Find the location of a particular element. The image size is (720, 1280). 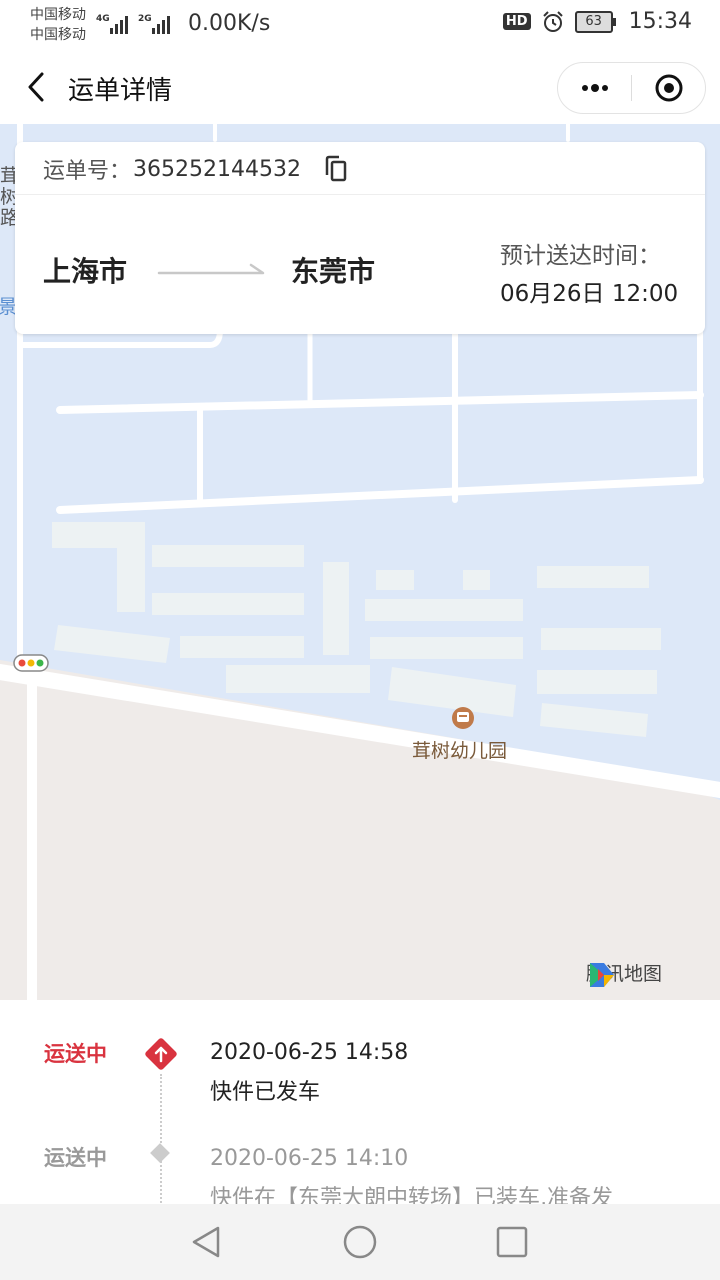

timeline-dot is located at coordinates (160, 1153).